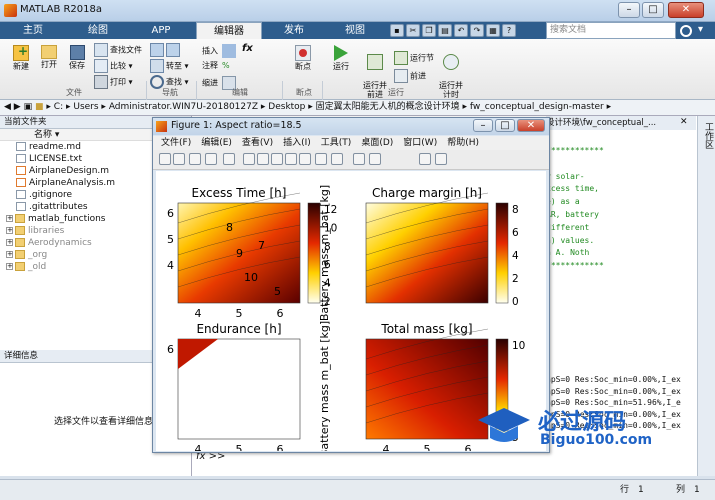 The height and width of the screenshot is (500, 715). What do you see at coordinates (429, 30) in the screenshot?
I see `copy-quick-icon: ❐` at bounding box center [429, 30].